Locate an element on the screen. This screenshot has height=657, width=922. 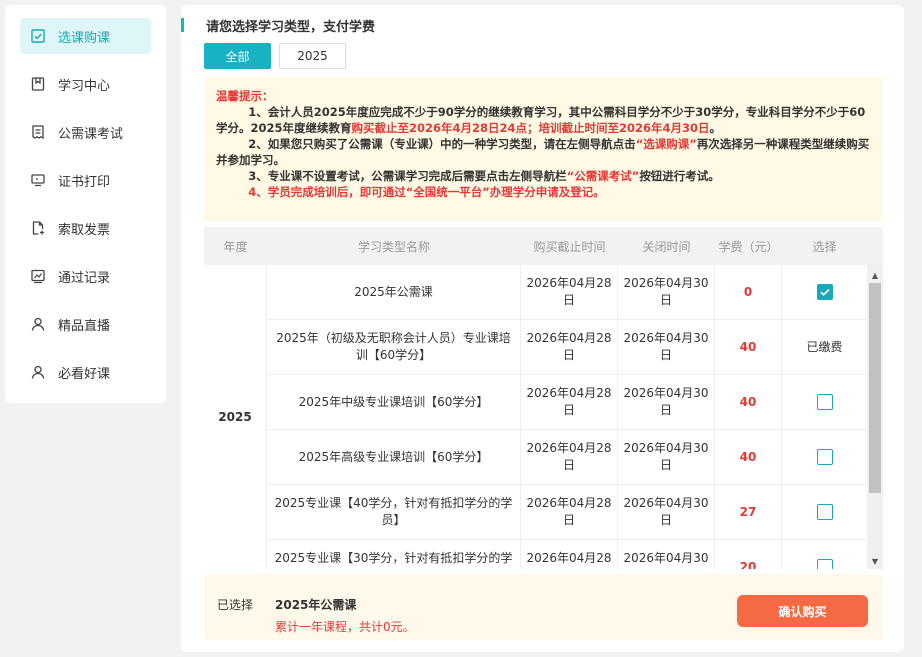
sidebar-item-label: 学习中心 is located at coordinates (84, 86).